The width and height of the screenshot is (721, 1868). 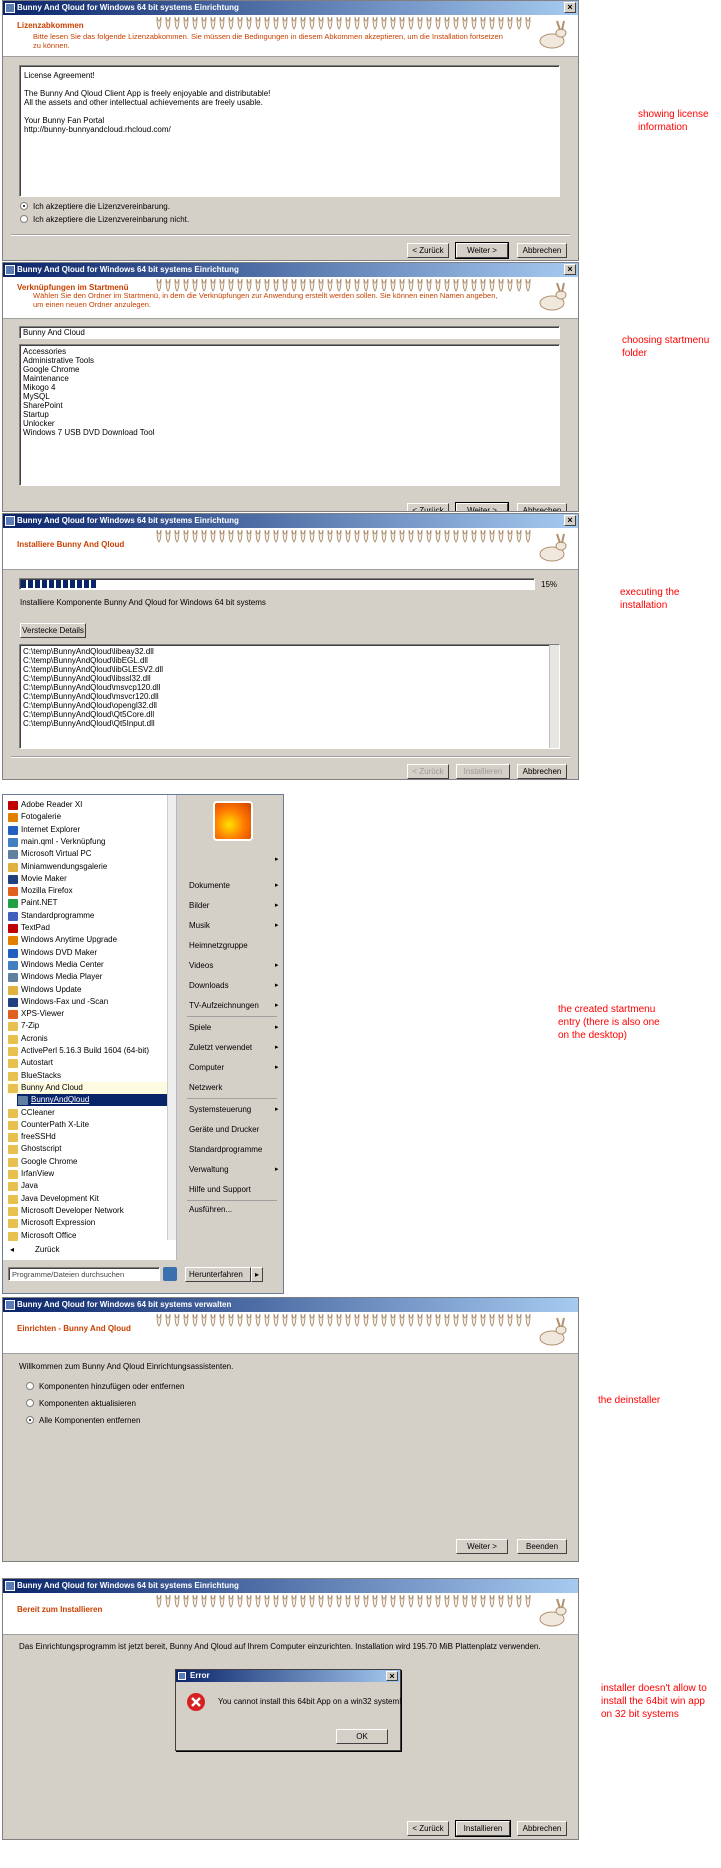 I want to click on program-item: 7-Zip, so click(x=23, y=1026).